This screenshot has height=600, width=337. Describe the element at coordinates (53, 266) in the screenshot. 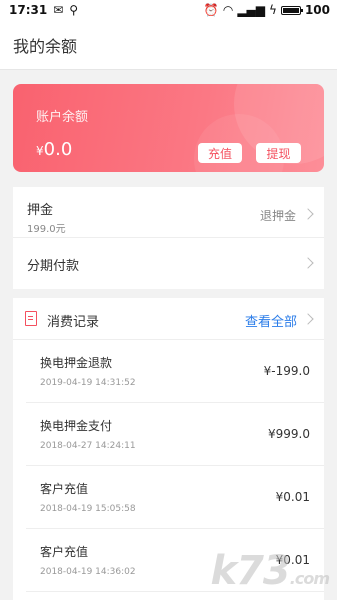

I see `installment-label: 分期付款` at that location.